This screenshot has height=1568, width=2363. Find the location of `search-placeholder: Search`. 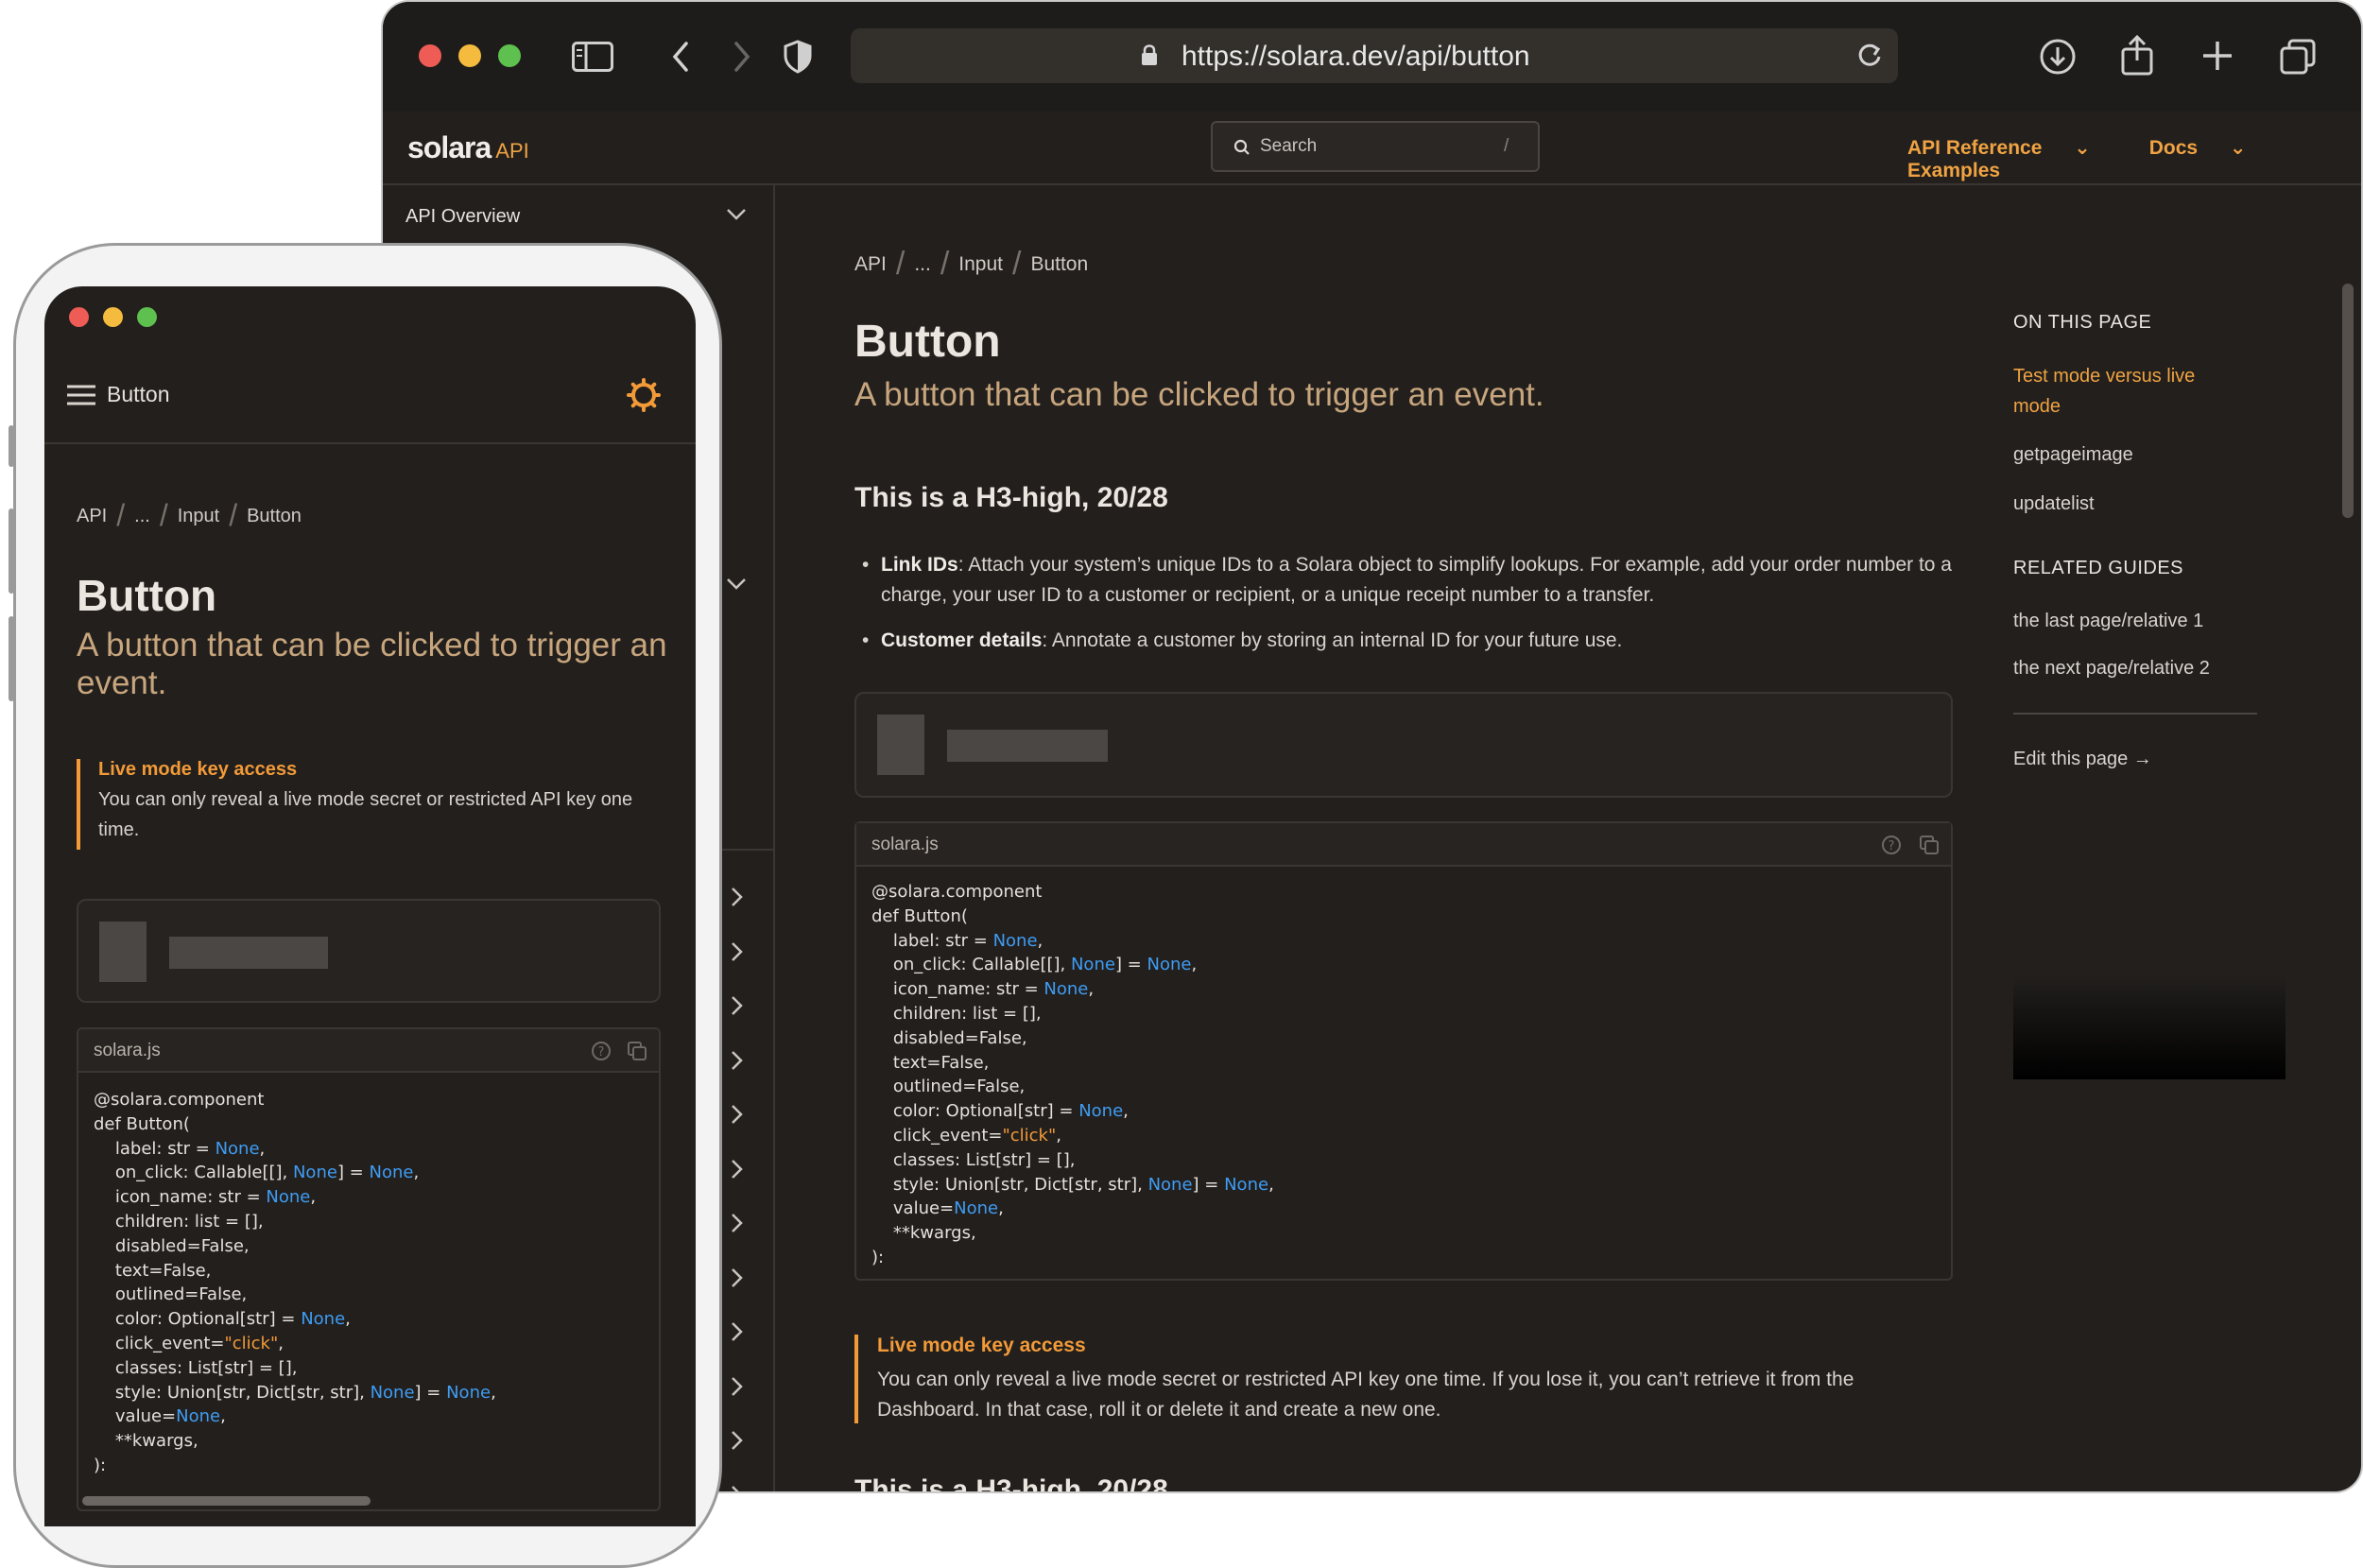

search-placeholder: Search is located at coordinates (1289, 146).